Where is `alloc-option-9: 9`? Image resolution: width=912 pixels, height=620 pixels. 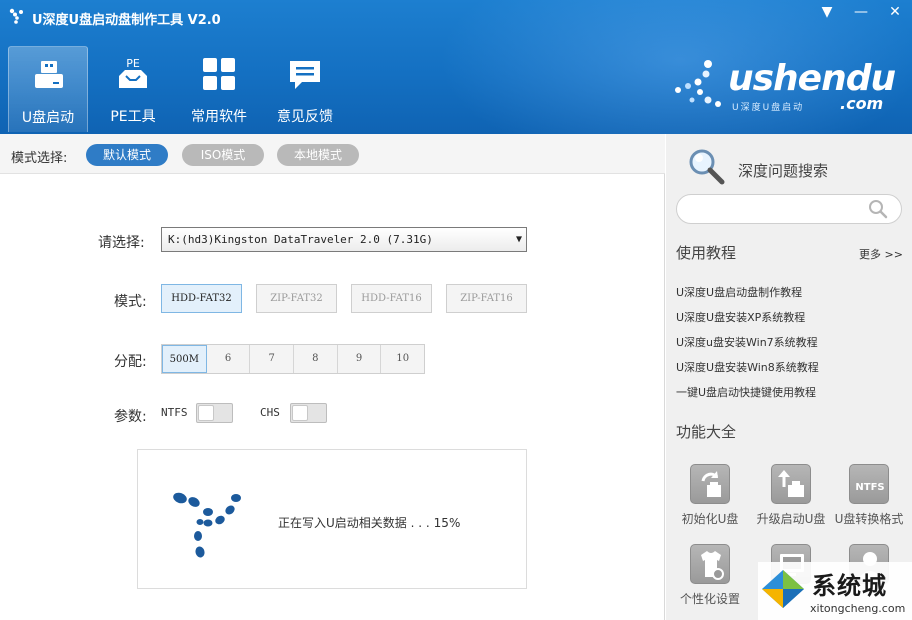 alloc-option-9: 9 is located at coordinates (360, 359).